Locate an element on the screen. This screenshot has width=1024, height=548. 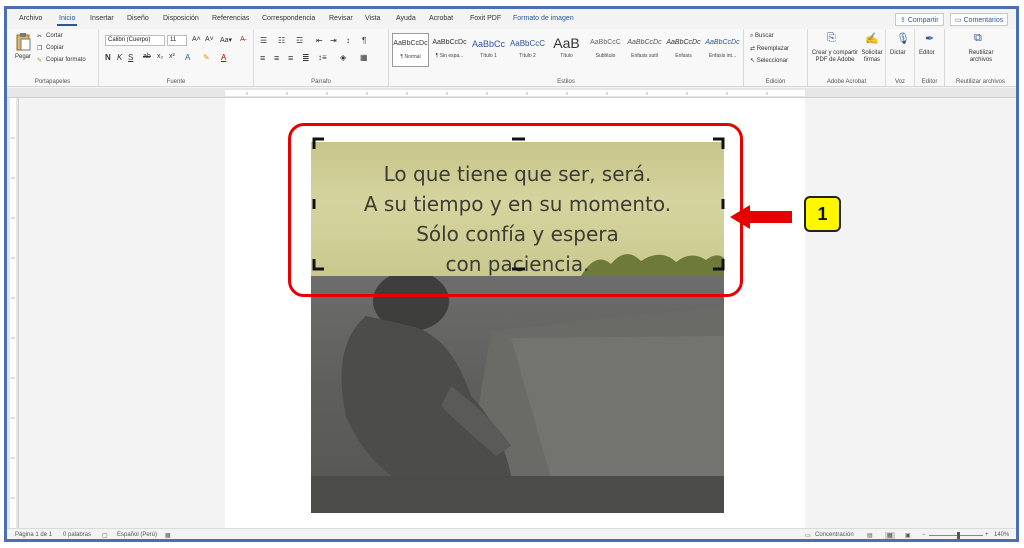
style-preview: AaBbCc is located at coordinates (488, 44).